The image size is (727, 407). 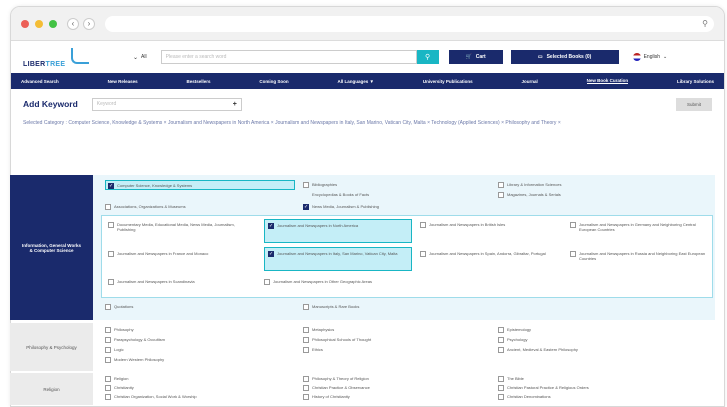 What do you see at coordinates (524, 397) in the screenshot?
I see `checkbox-christian-denominations: Christian Denominations` at bounding box center [524, 397].